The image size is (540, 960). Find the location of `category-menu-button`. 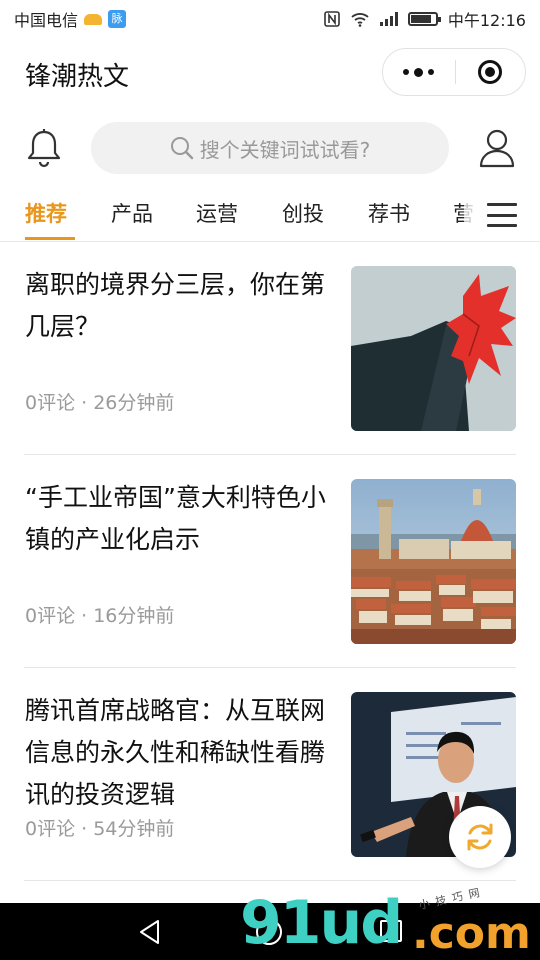

category-menu-button is located at coordinates (502, 215).